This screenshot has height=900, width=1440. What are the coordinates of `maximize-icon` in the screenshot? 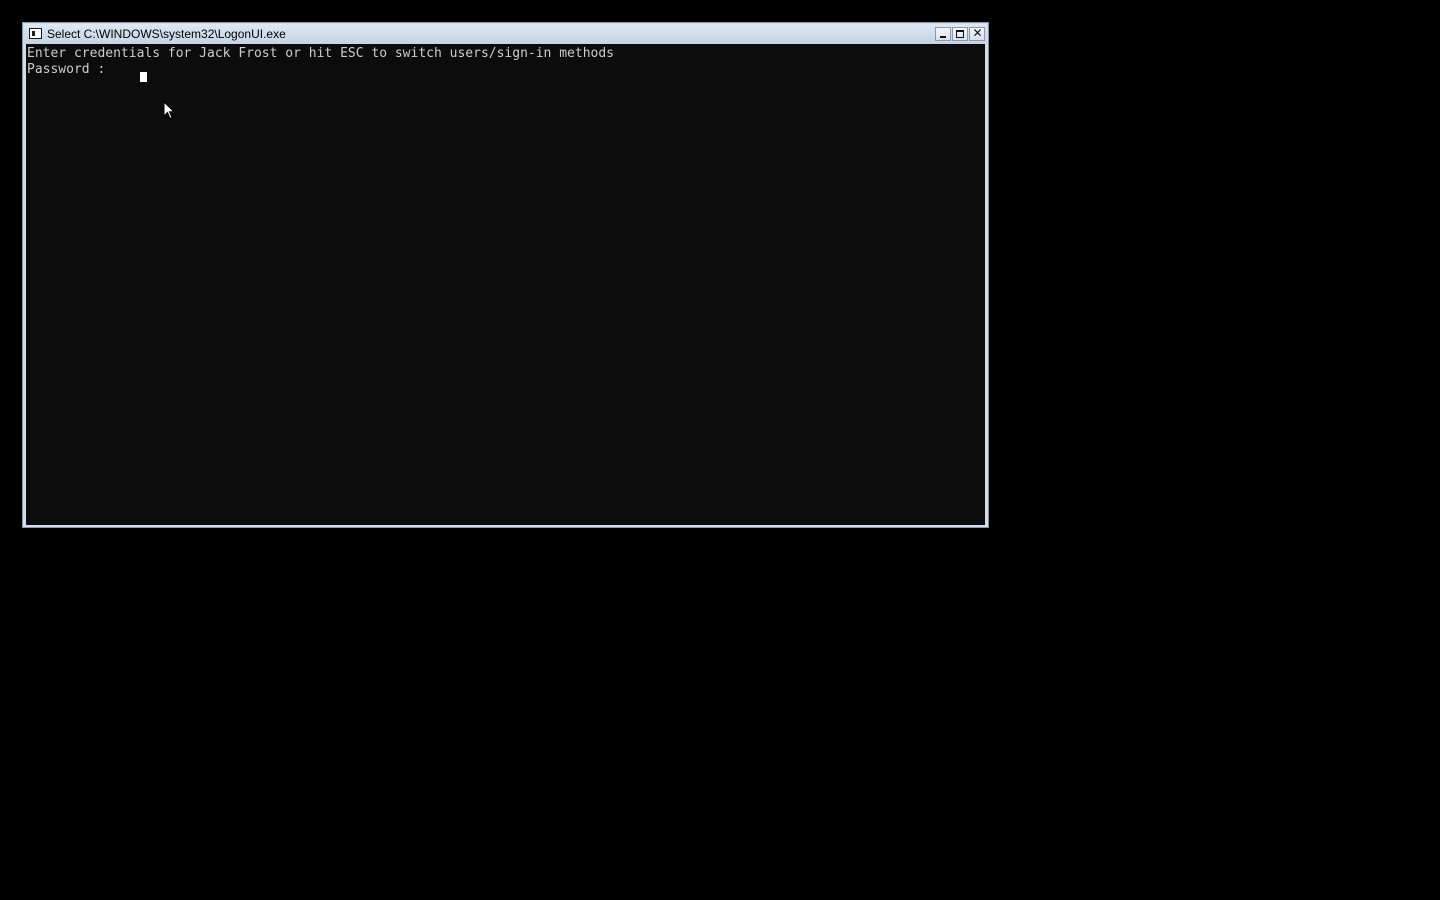 It's located at (960, 34).